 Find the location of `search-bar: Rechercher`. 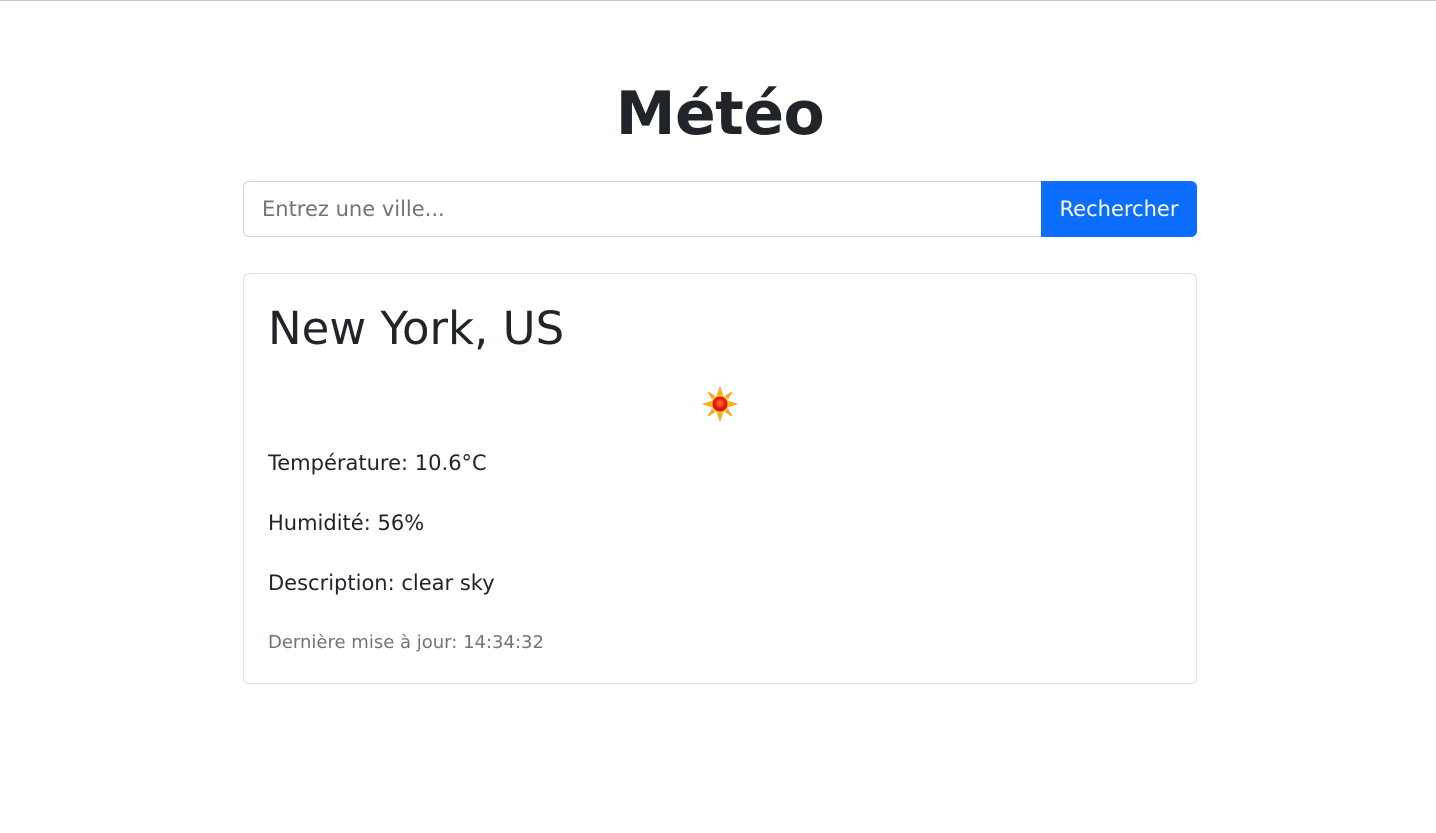

search-bar: Rechercher is located at coordinates (720, 209).